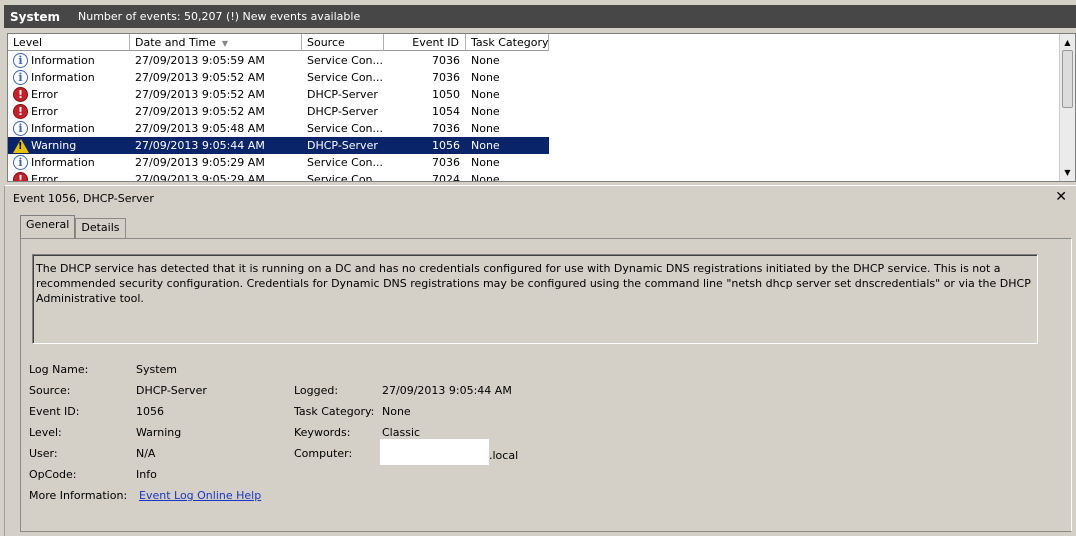  I want to click on column-header-level-label: Level, so click(28, 42).